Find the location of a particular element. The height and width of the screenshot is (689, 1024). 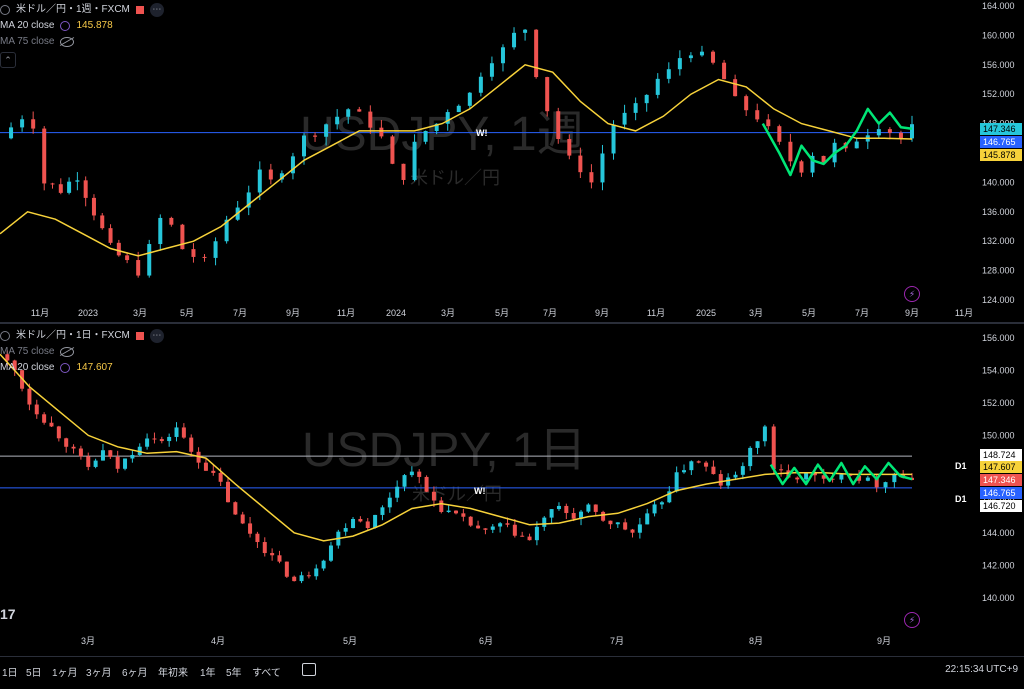

daily-title-row: 米ドル／円・1日・FXCM ⋯ is located at coordinates (82, 336).